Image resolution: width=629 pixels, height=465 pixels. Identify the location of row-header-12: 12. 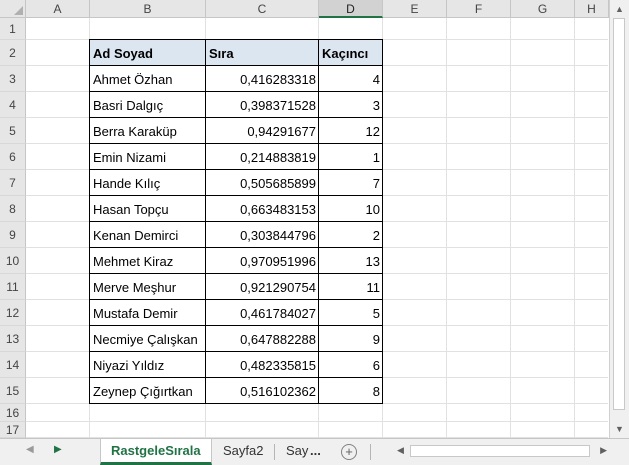
(13, 313).